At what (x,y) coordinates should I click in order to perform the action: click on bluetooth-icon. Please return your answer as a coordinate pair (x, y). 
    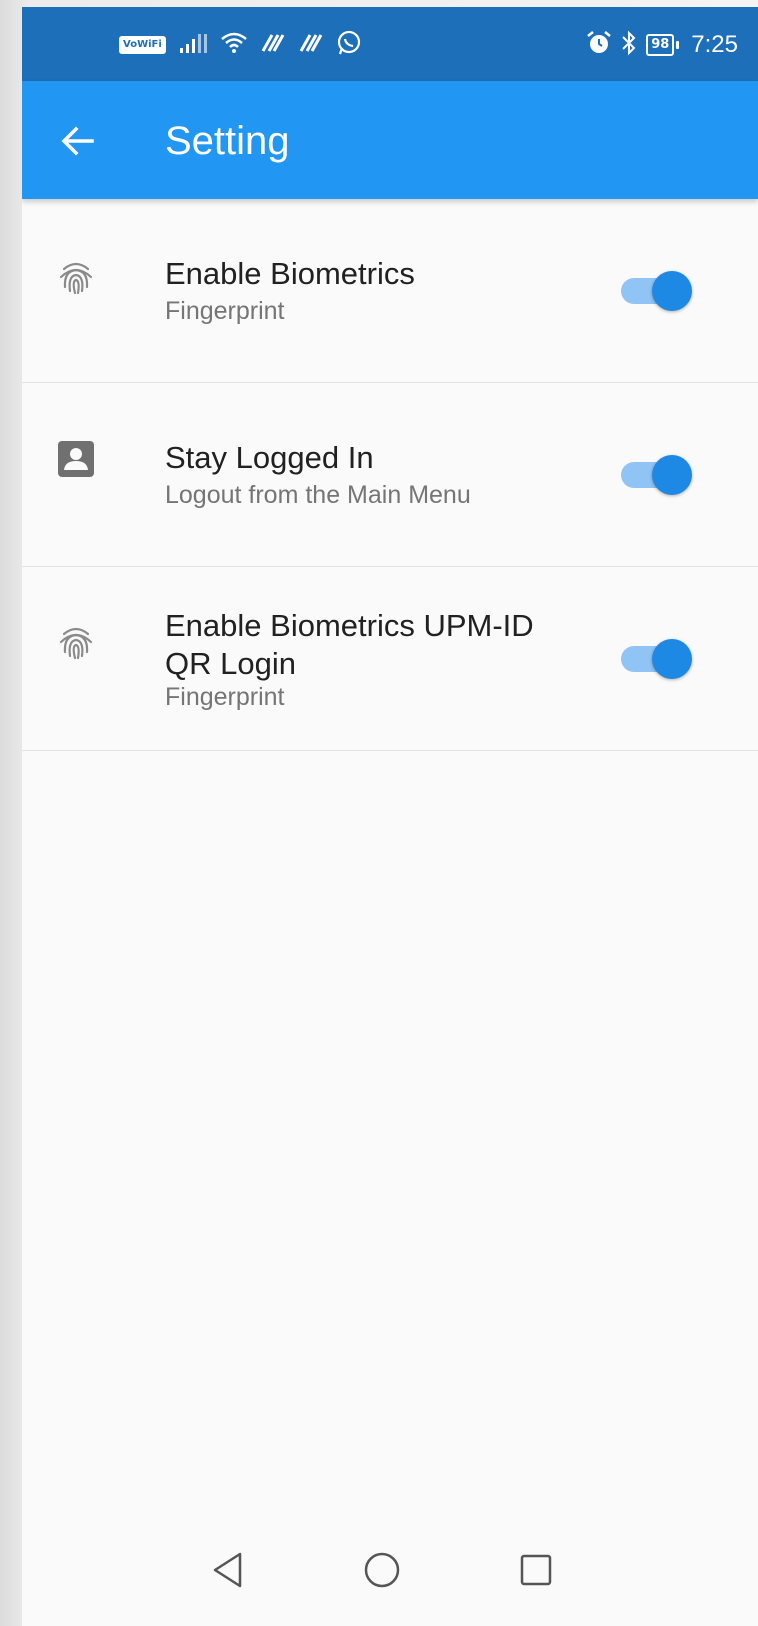
    Looking at the image, I should click on (629, 45).